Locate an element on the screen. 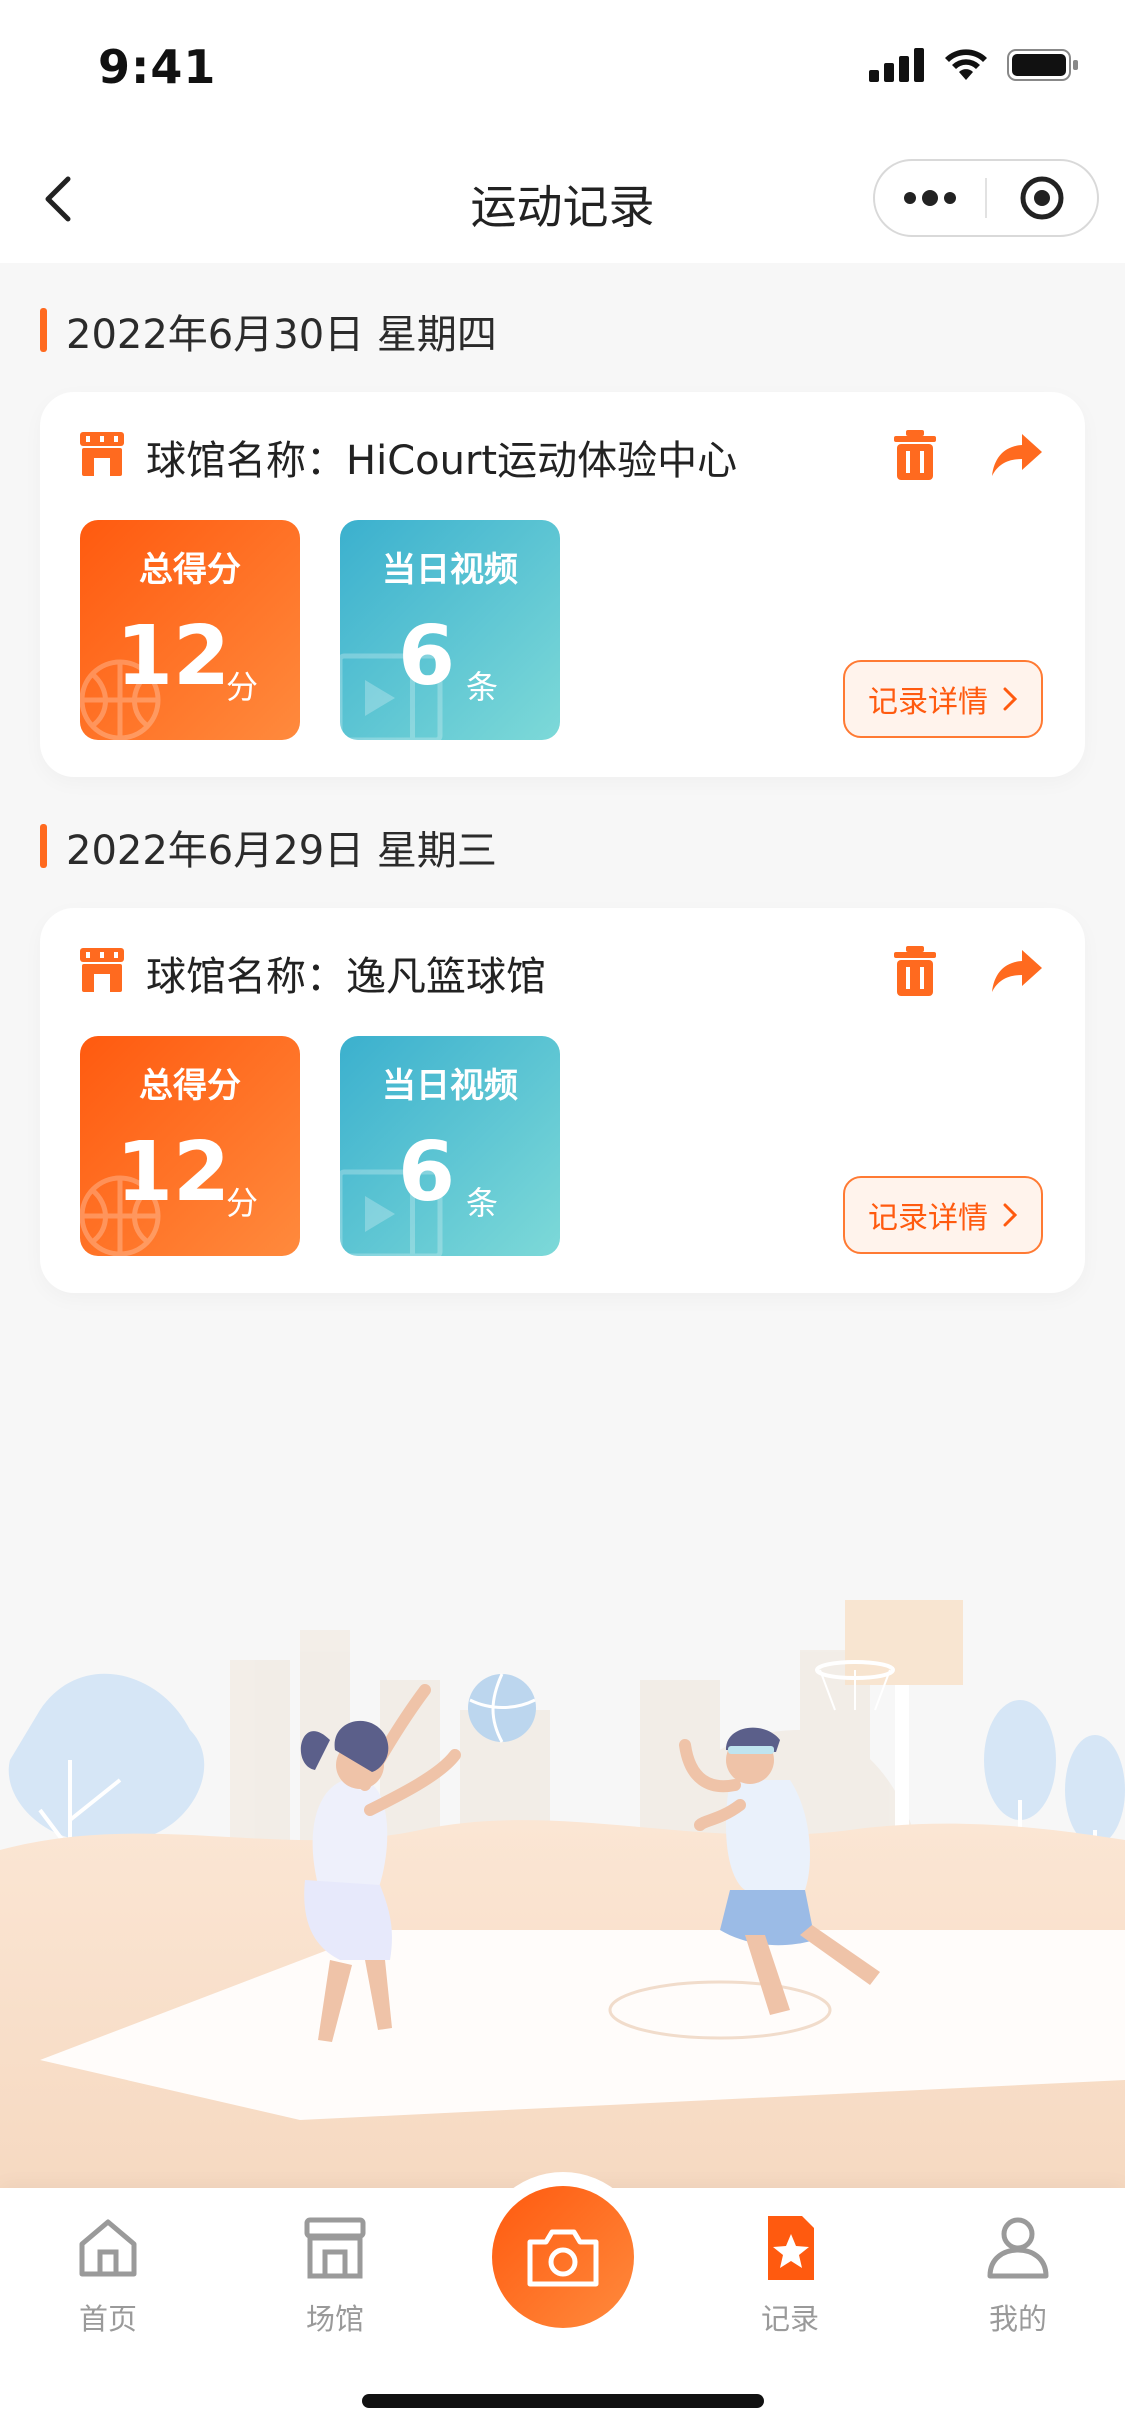 This screenshot has width=1125, height=2436. tab-label: 我的 is located at coordinates (1017, 2319).